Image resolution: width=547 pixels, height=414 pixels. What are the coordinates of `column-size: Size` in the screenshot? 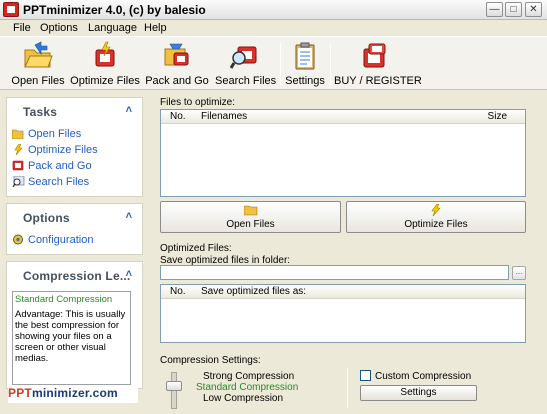 It's located at (497, 116).